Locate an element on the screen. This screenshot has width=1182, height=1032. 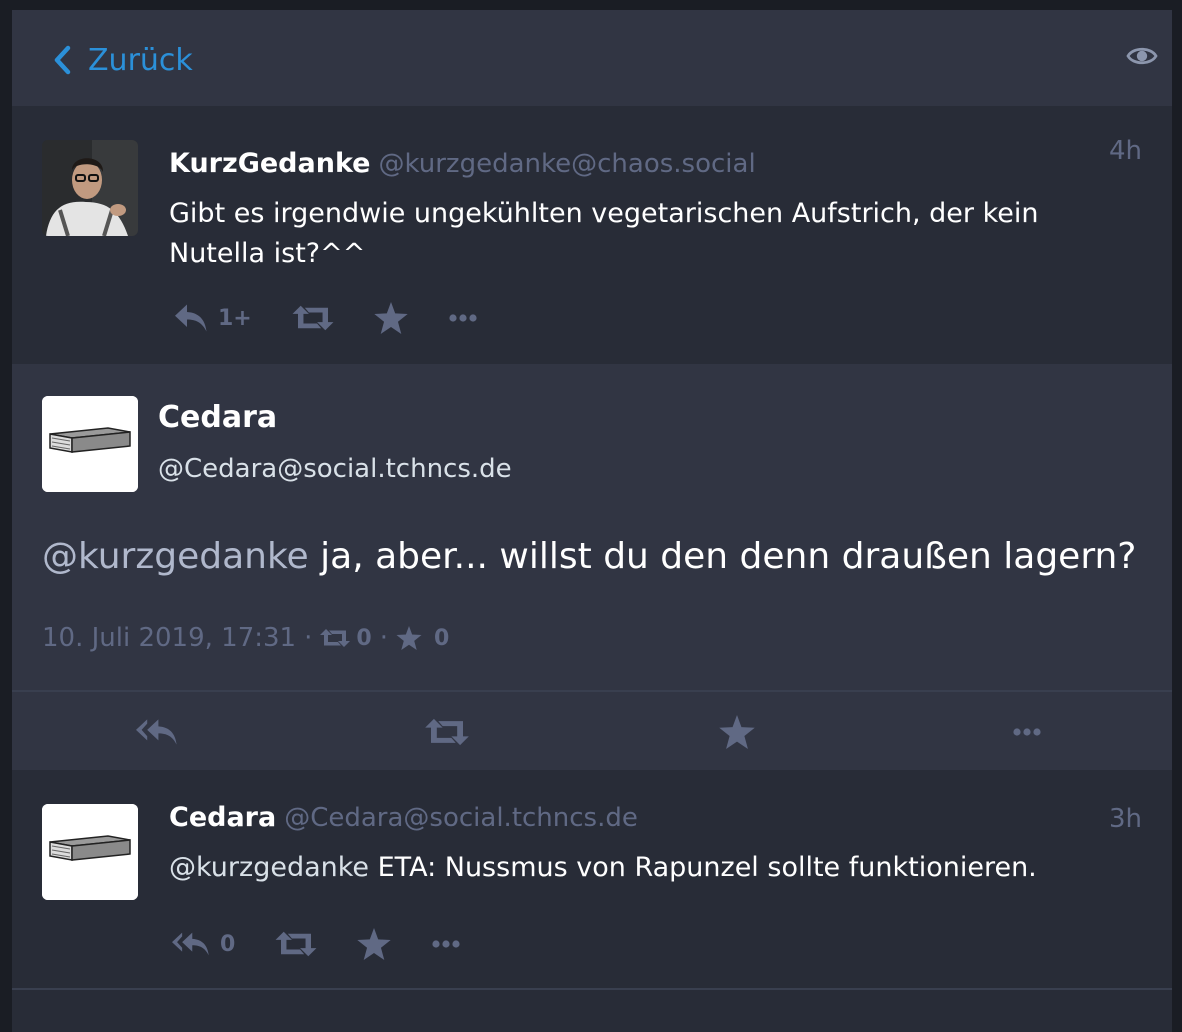
column-header: Zurück is located at coordinates (592, 58).